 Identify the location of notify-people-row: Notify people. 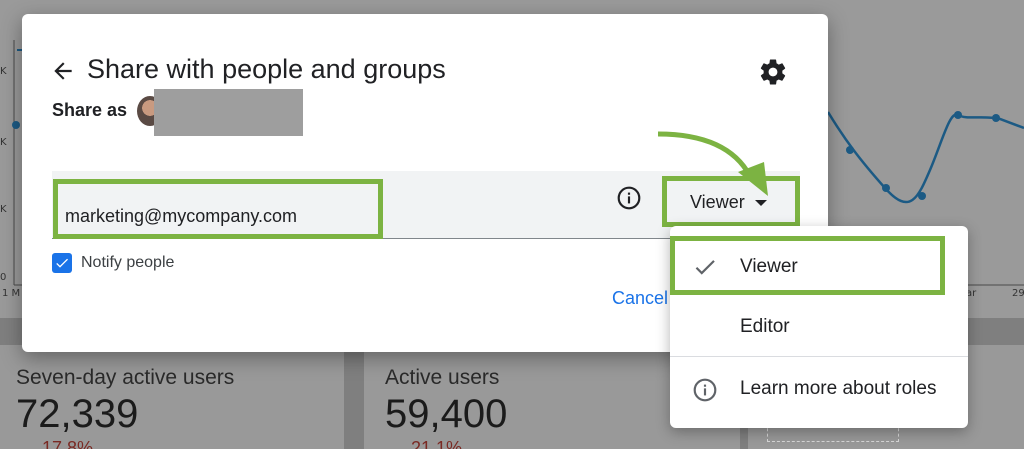
(113, 263).